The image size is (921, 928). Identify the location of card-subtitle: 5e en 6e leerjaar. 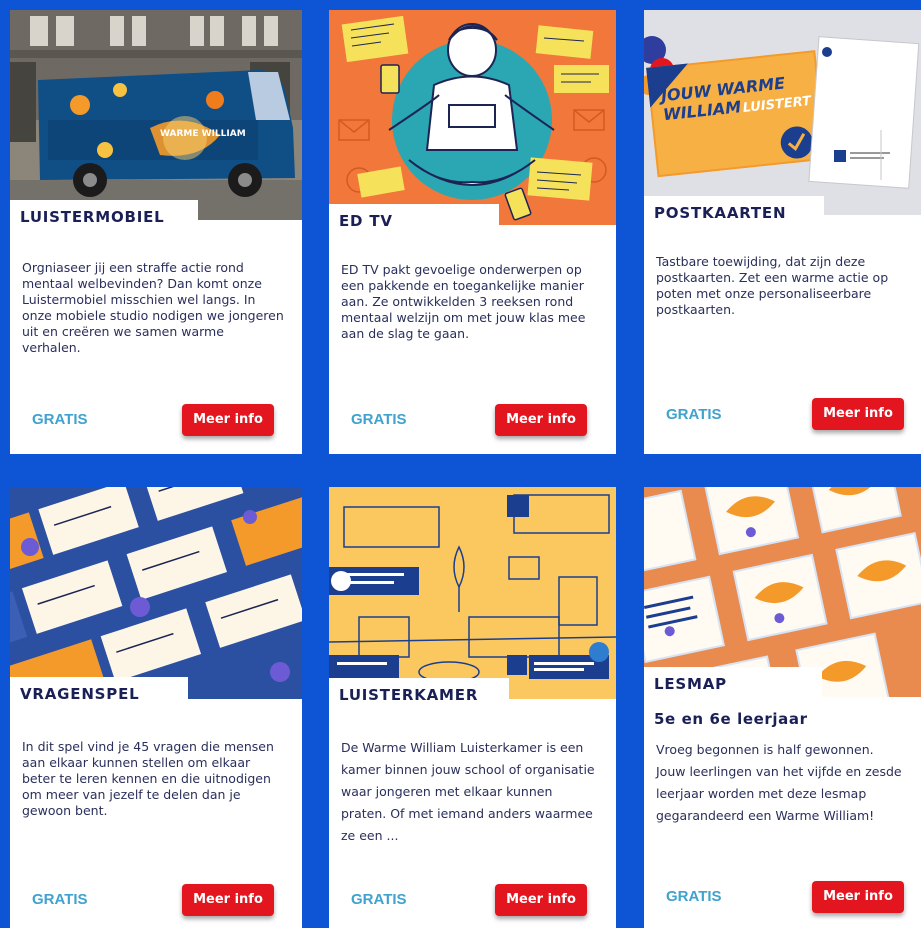
(731, 719).